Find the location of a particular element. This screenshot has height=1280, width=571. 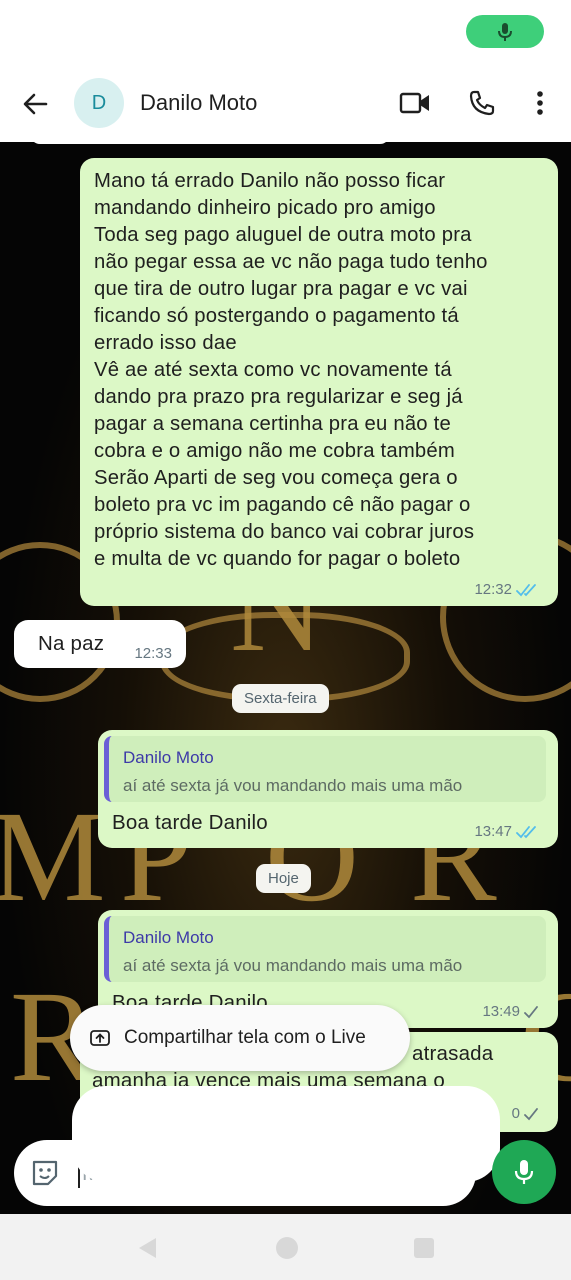

message-time: 12:33 is located at coordinates (153, 653).